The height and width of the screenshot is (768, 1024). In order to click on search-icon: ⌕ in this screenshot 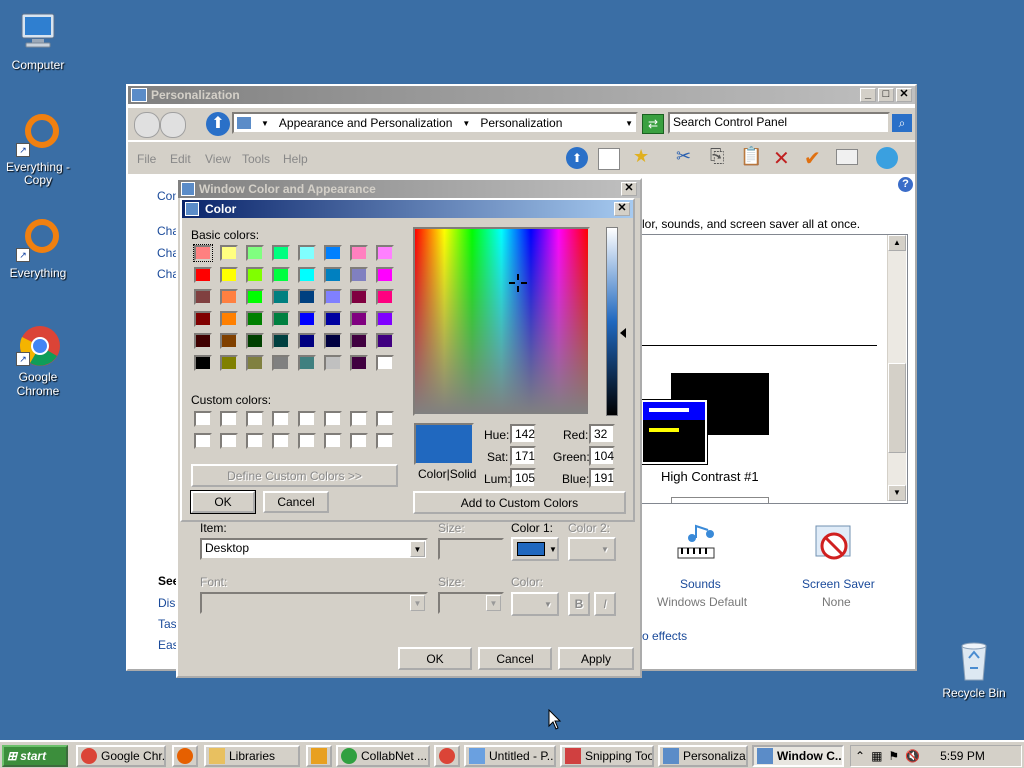, I will do `click(902, 123)`.